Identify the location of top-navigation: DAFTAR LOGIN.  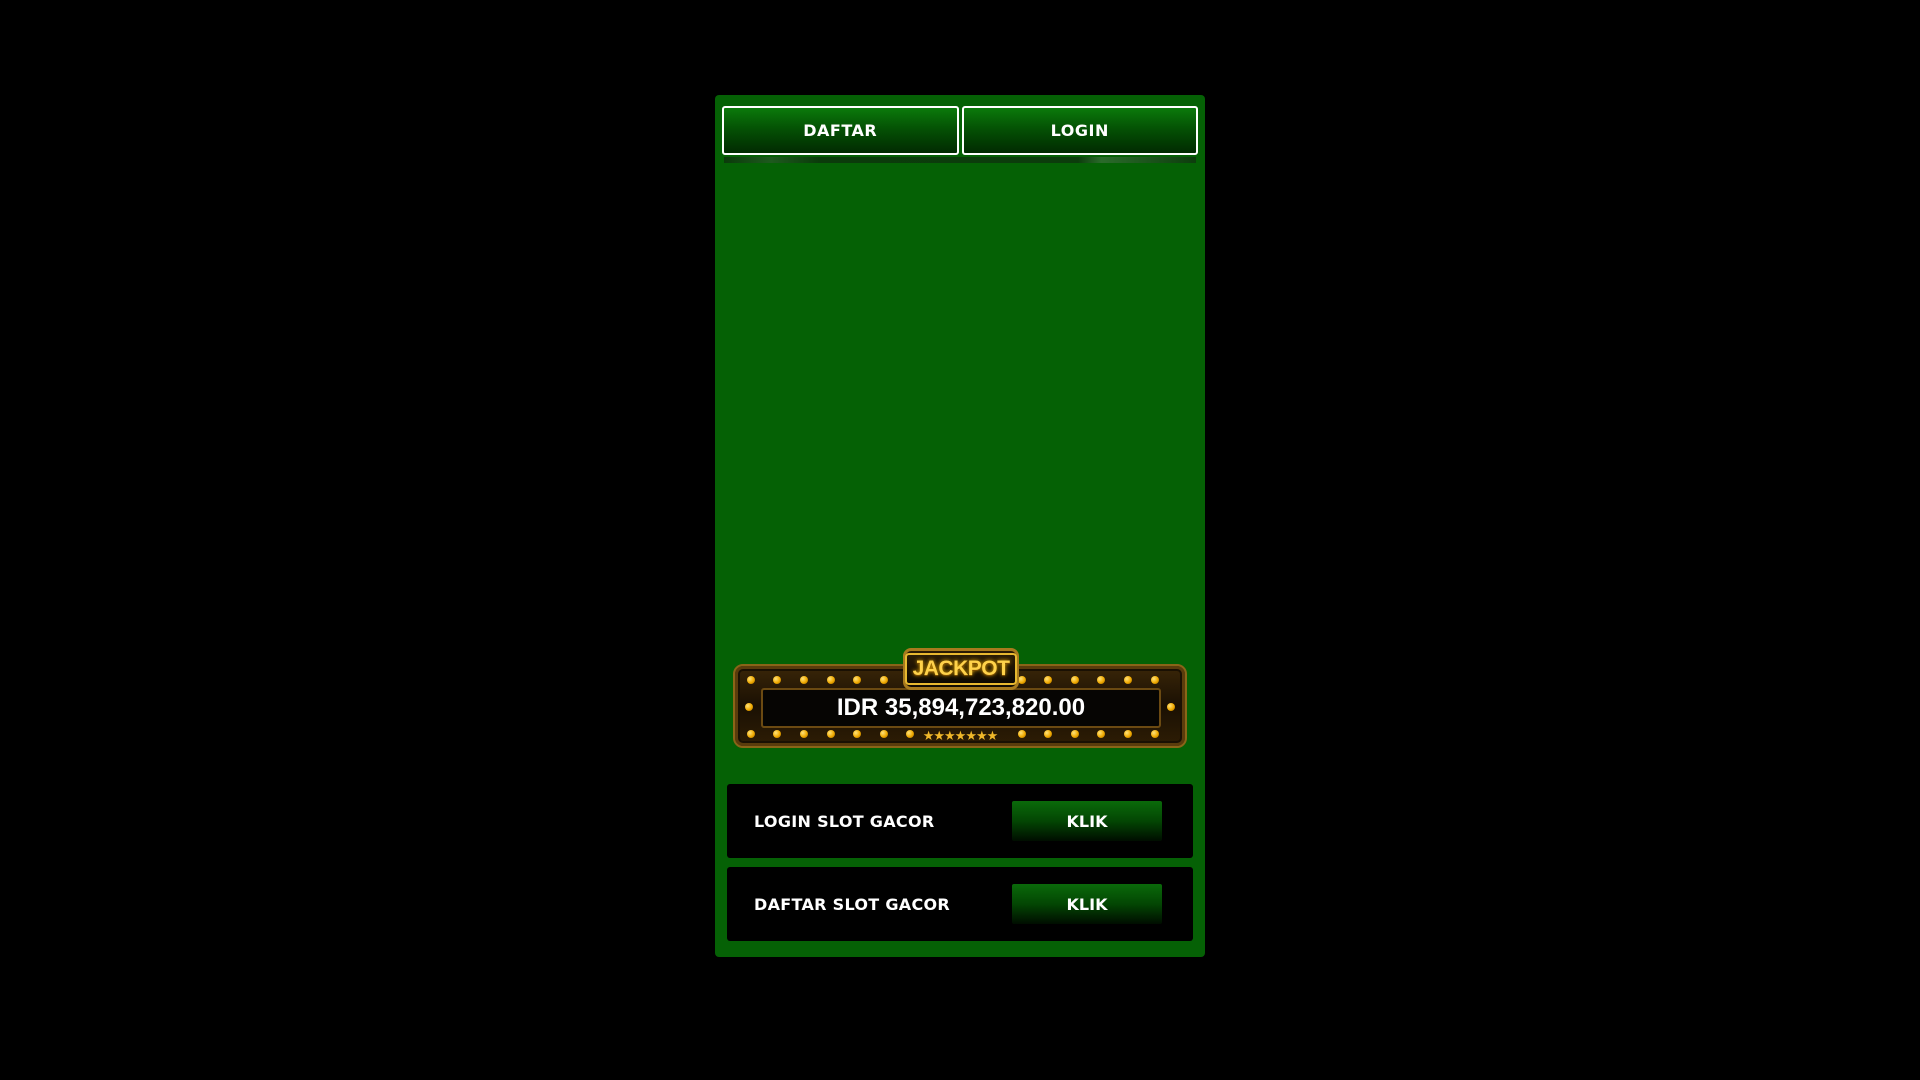
(960, 130).